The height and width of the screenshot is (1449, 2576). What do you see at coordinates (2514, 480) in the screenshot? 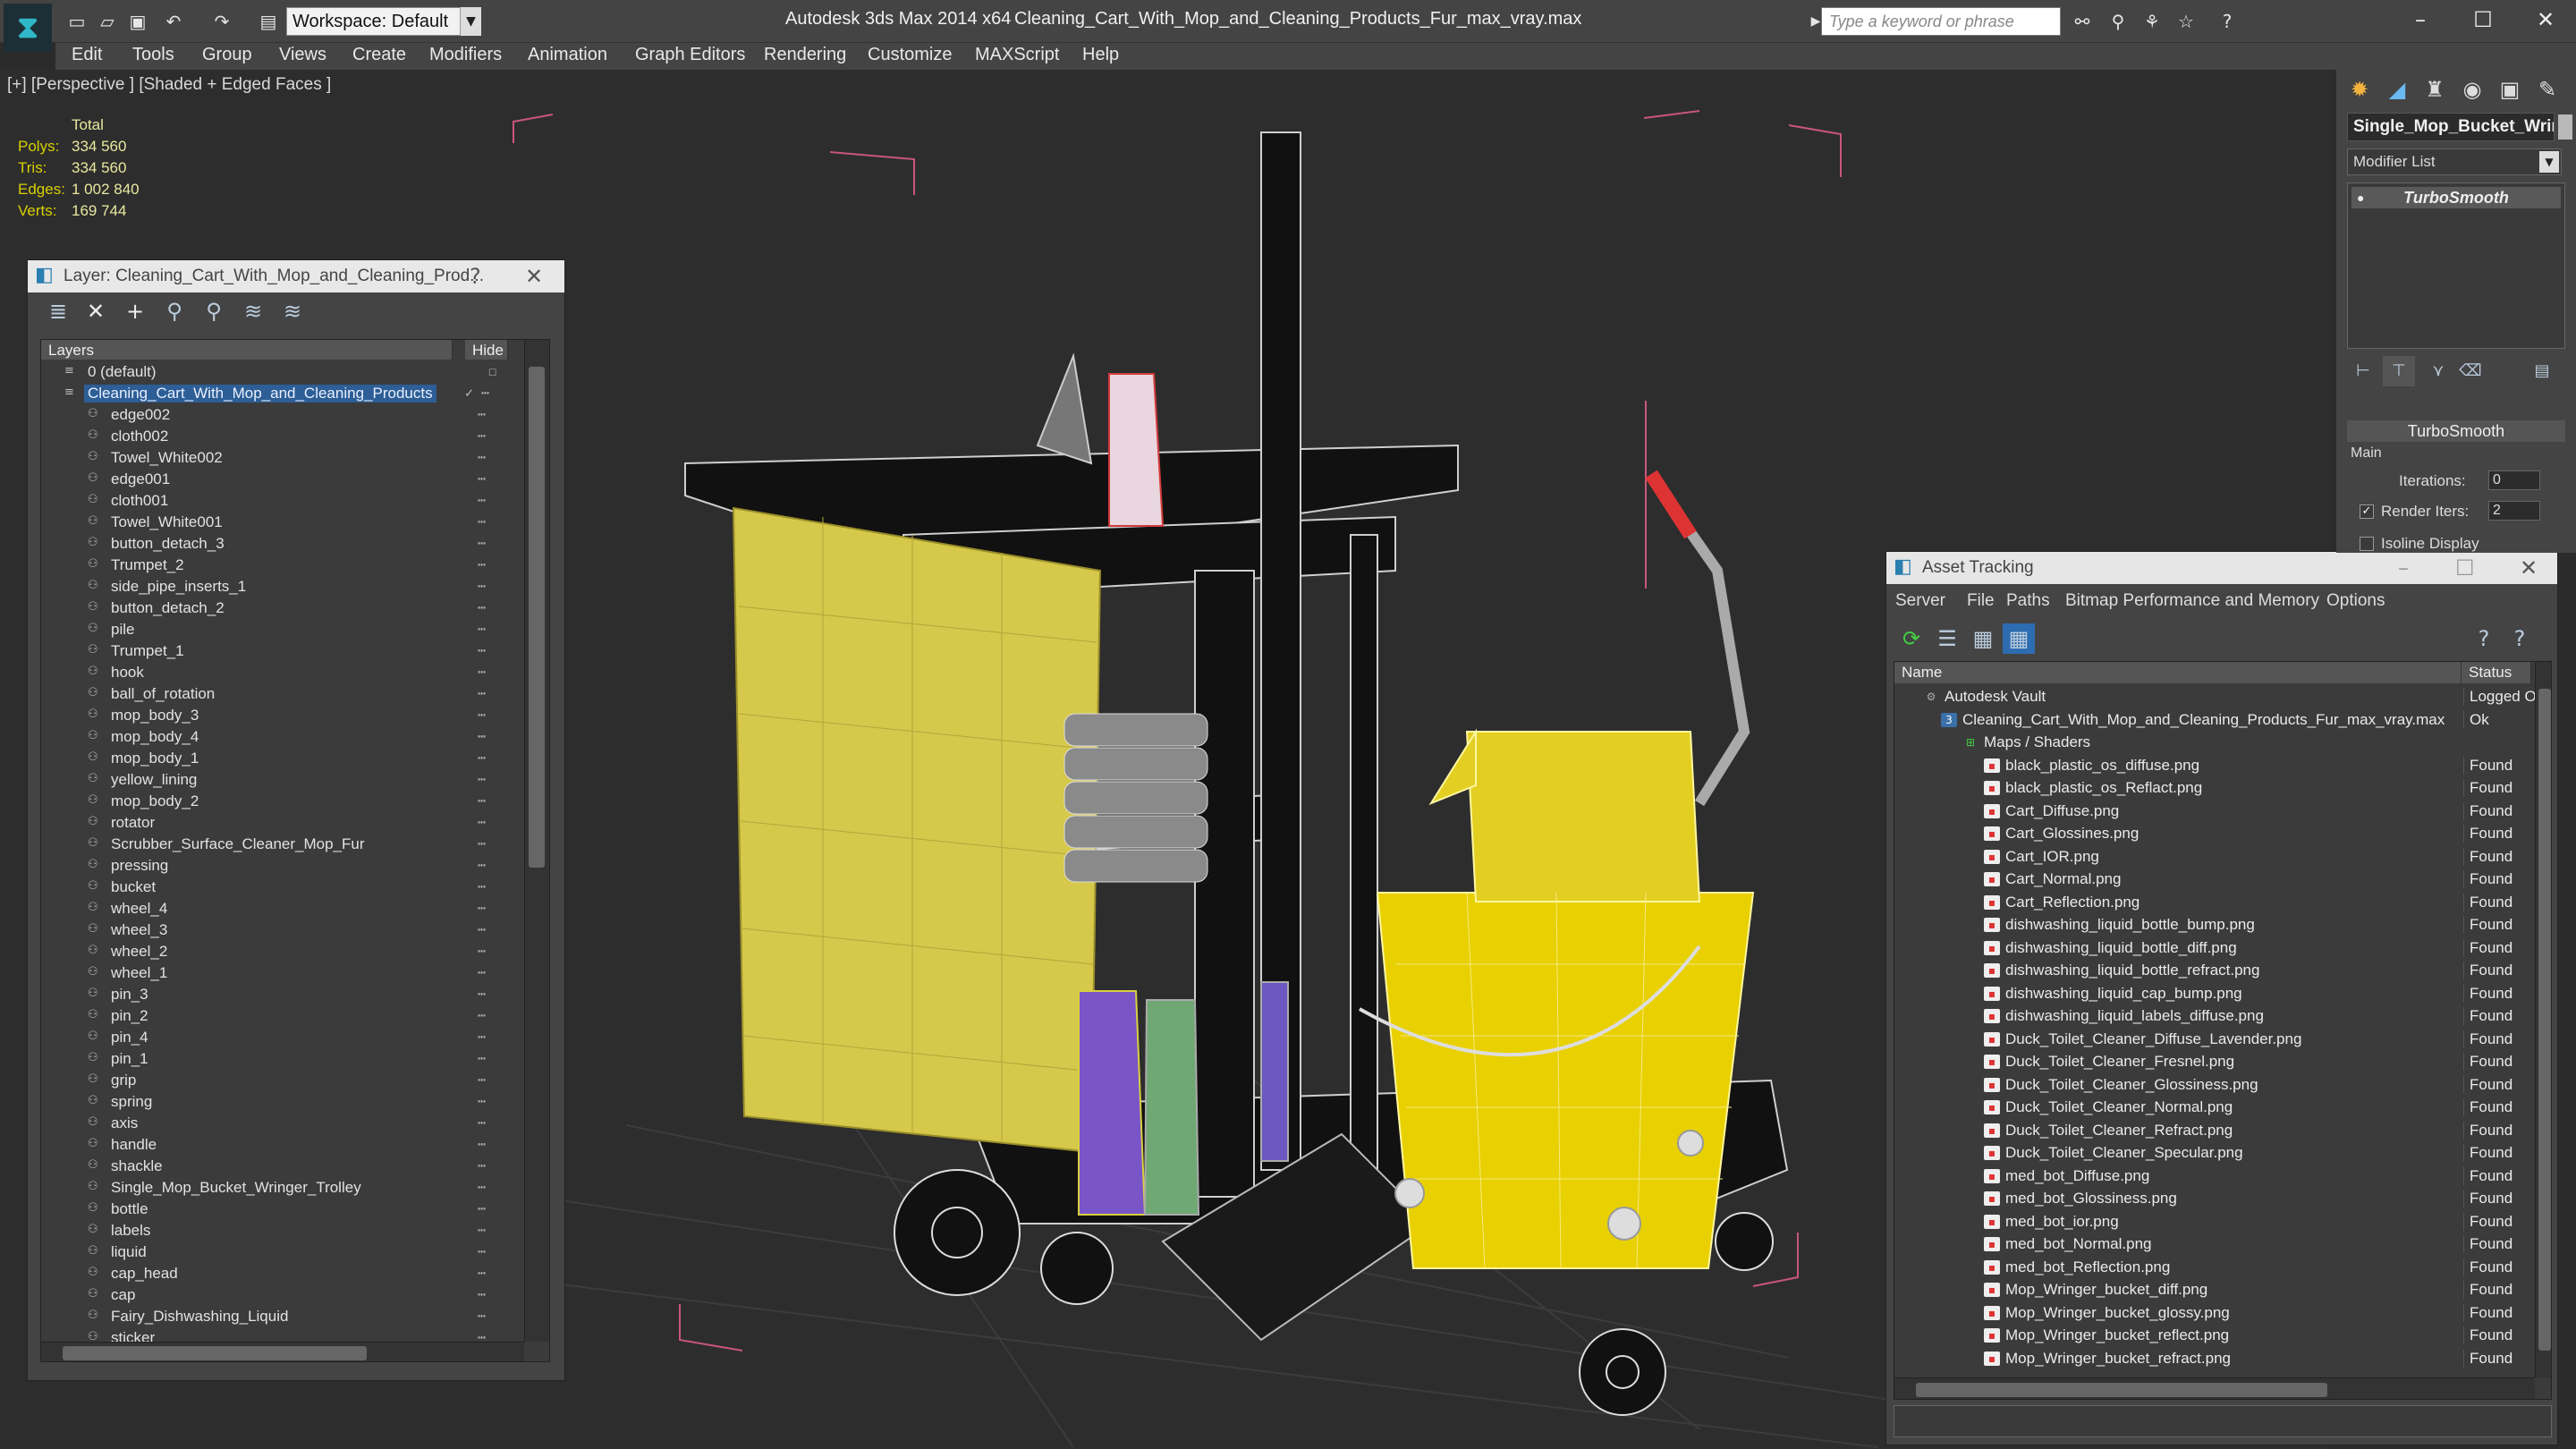
I see `iterations-spinner: 0` at bounding box center [2514, 480].